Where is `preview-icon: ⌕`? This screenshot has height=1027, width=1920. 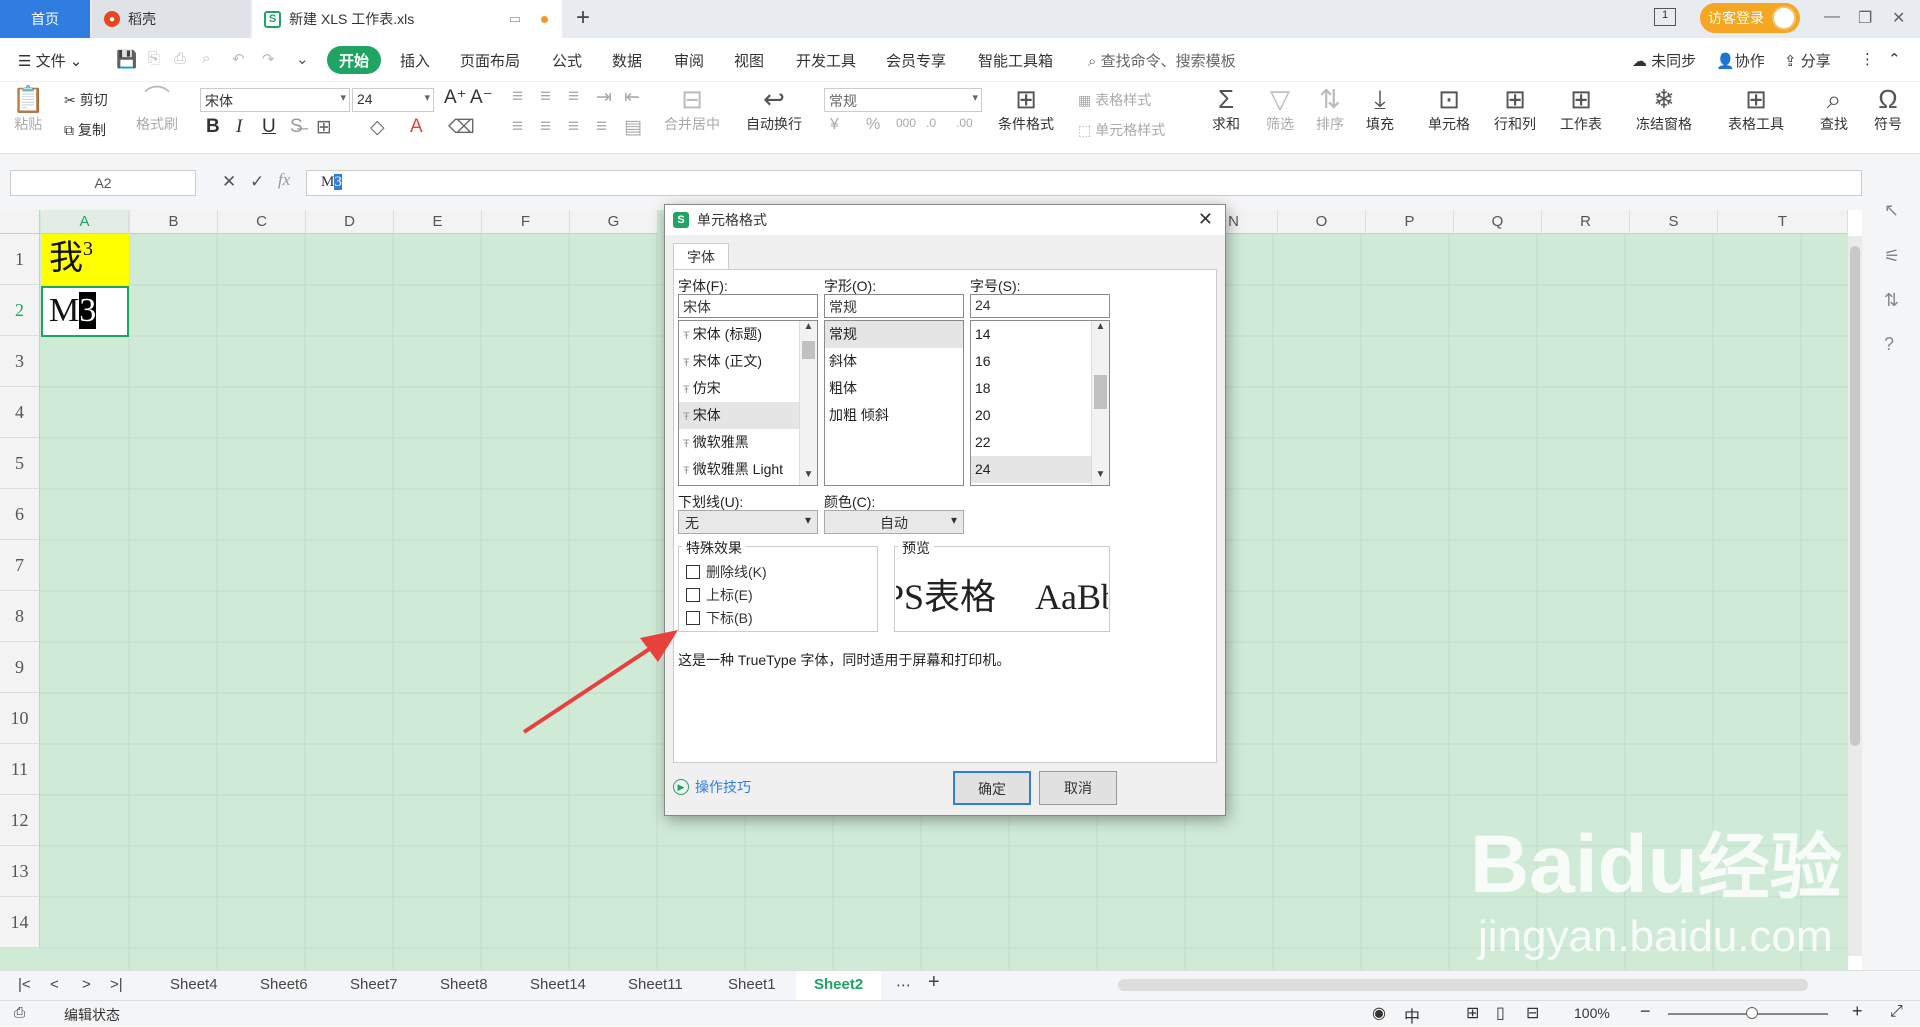 preview-icon: ⌕ is located at coordinates (206, 58).